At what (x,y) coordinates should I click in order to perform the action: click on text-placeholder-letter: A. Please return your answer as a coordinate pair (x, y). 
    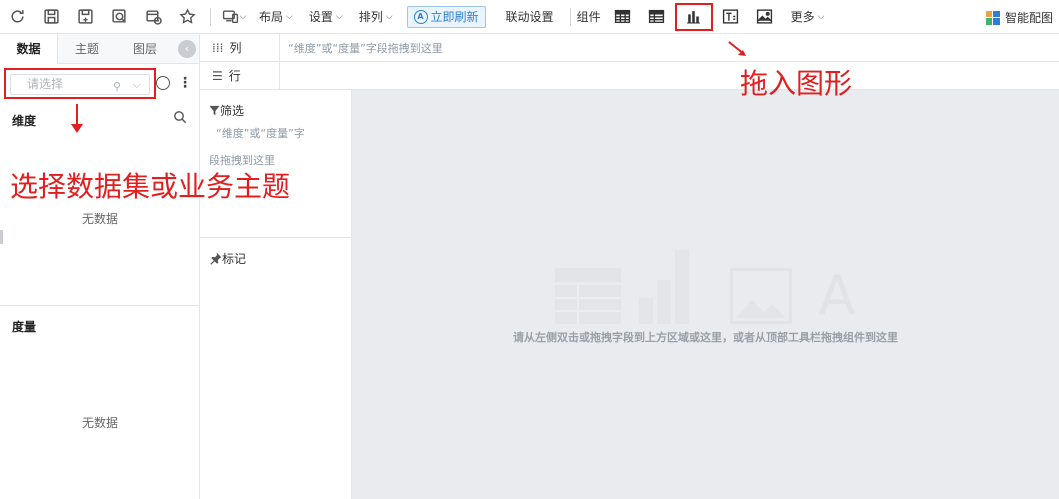
    Looking at the image, I should click on (837, 295).